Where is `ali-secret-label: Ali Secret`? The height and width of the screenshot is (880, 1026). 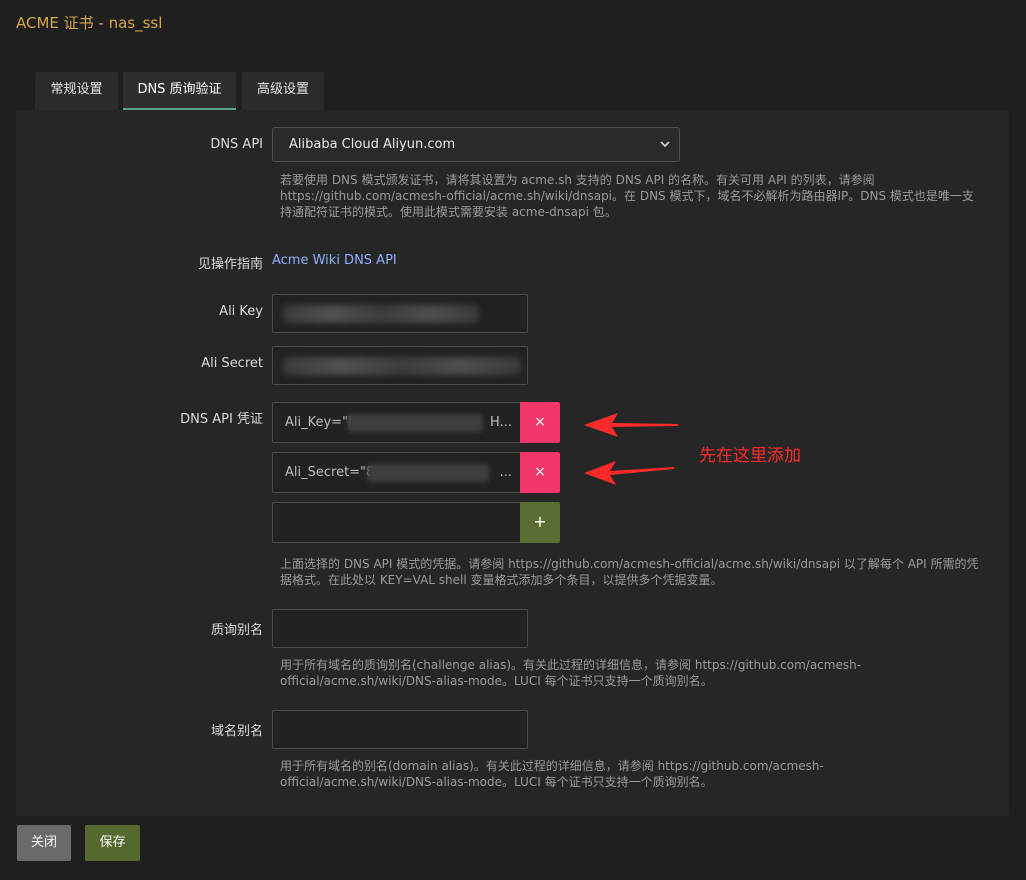 ali-secret-label: Ali Secret is located at coordinates (232, 363).